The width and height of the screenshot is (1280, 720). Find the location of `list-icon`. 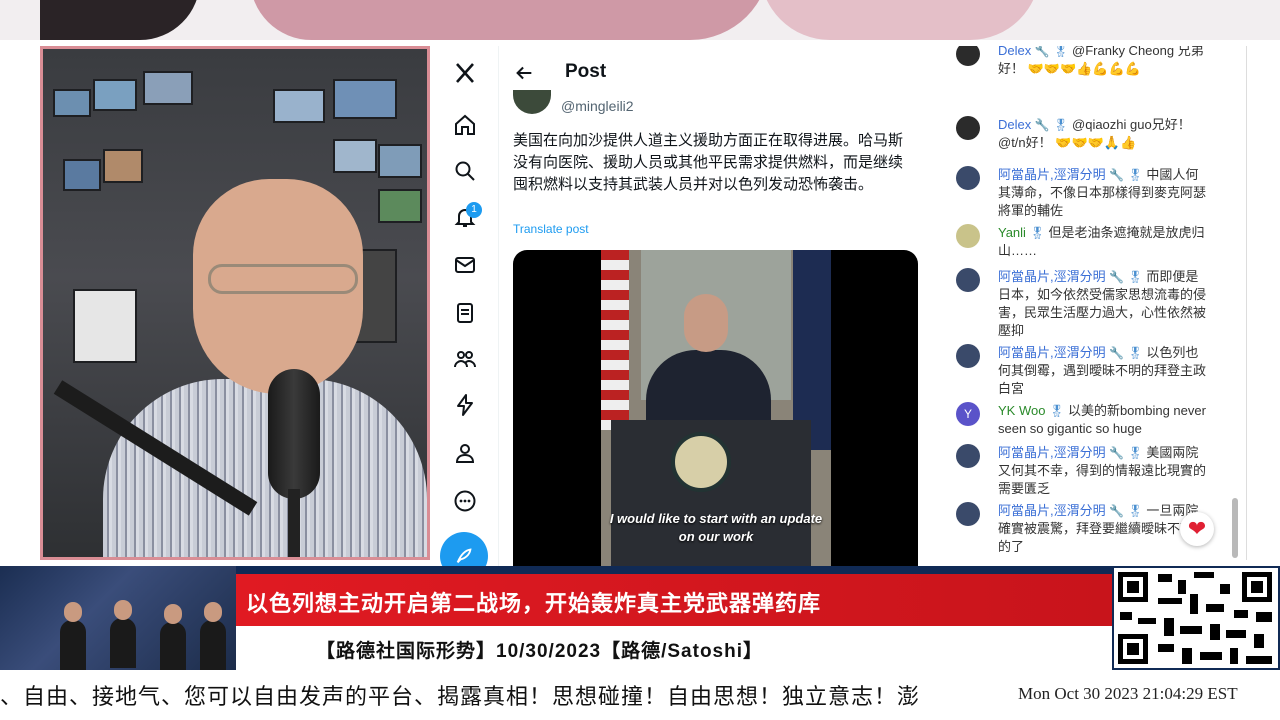

list-icon is located at coordinates (465, 313).